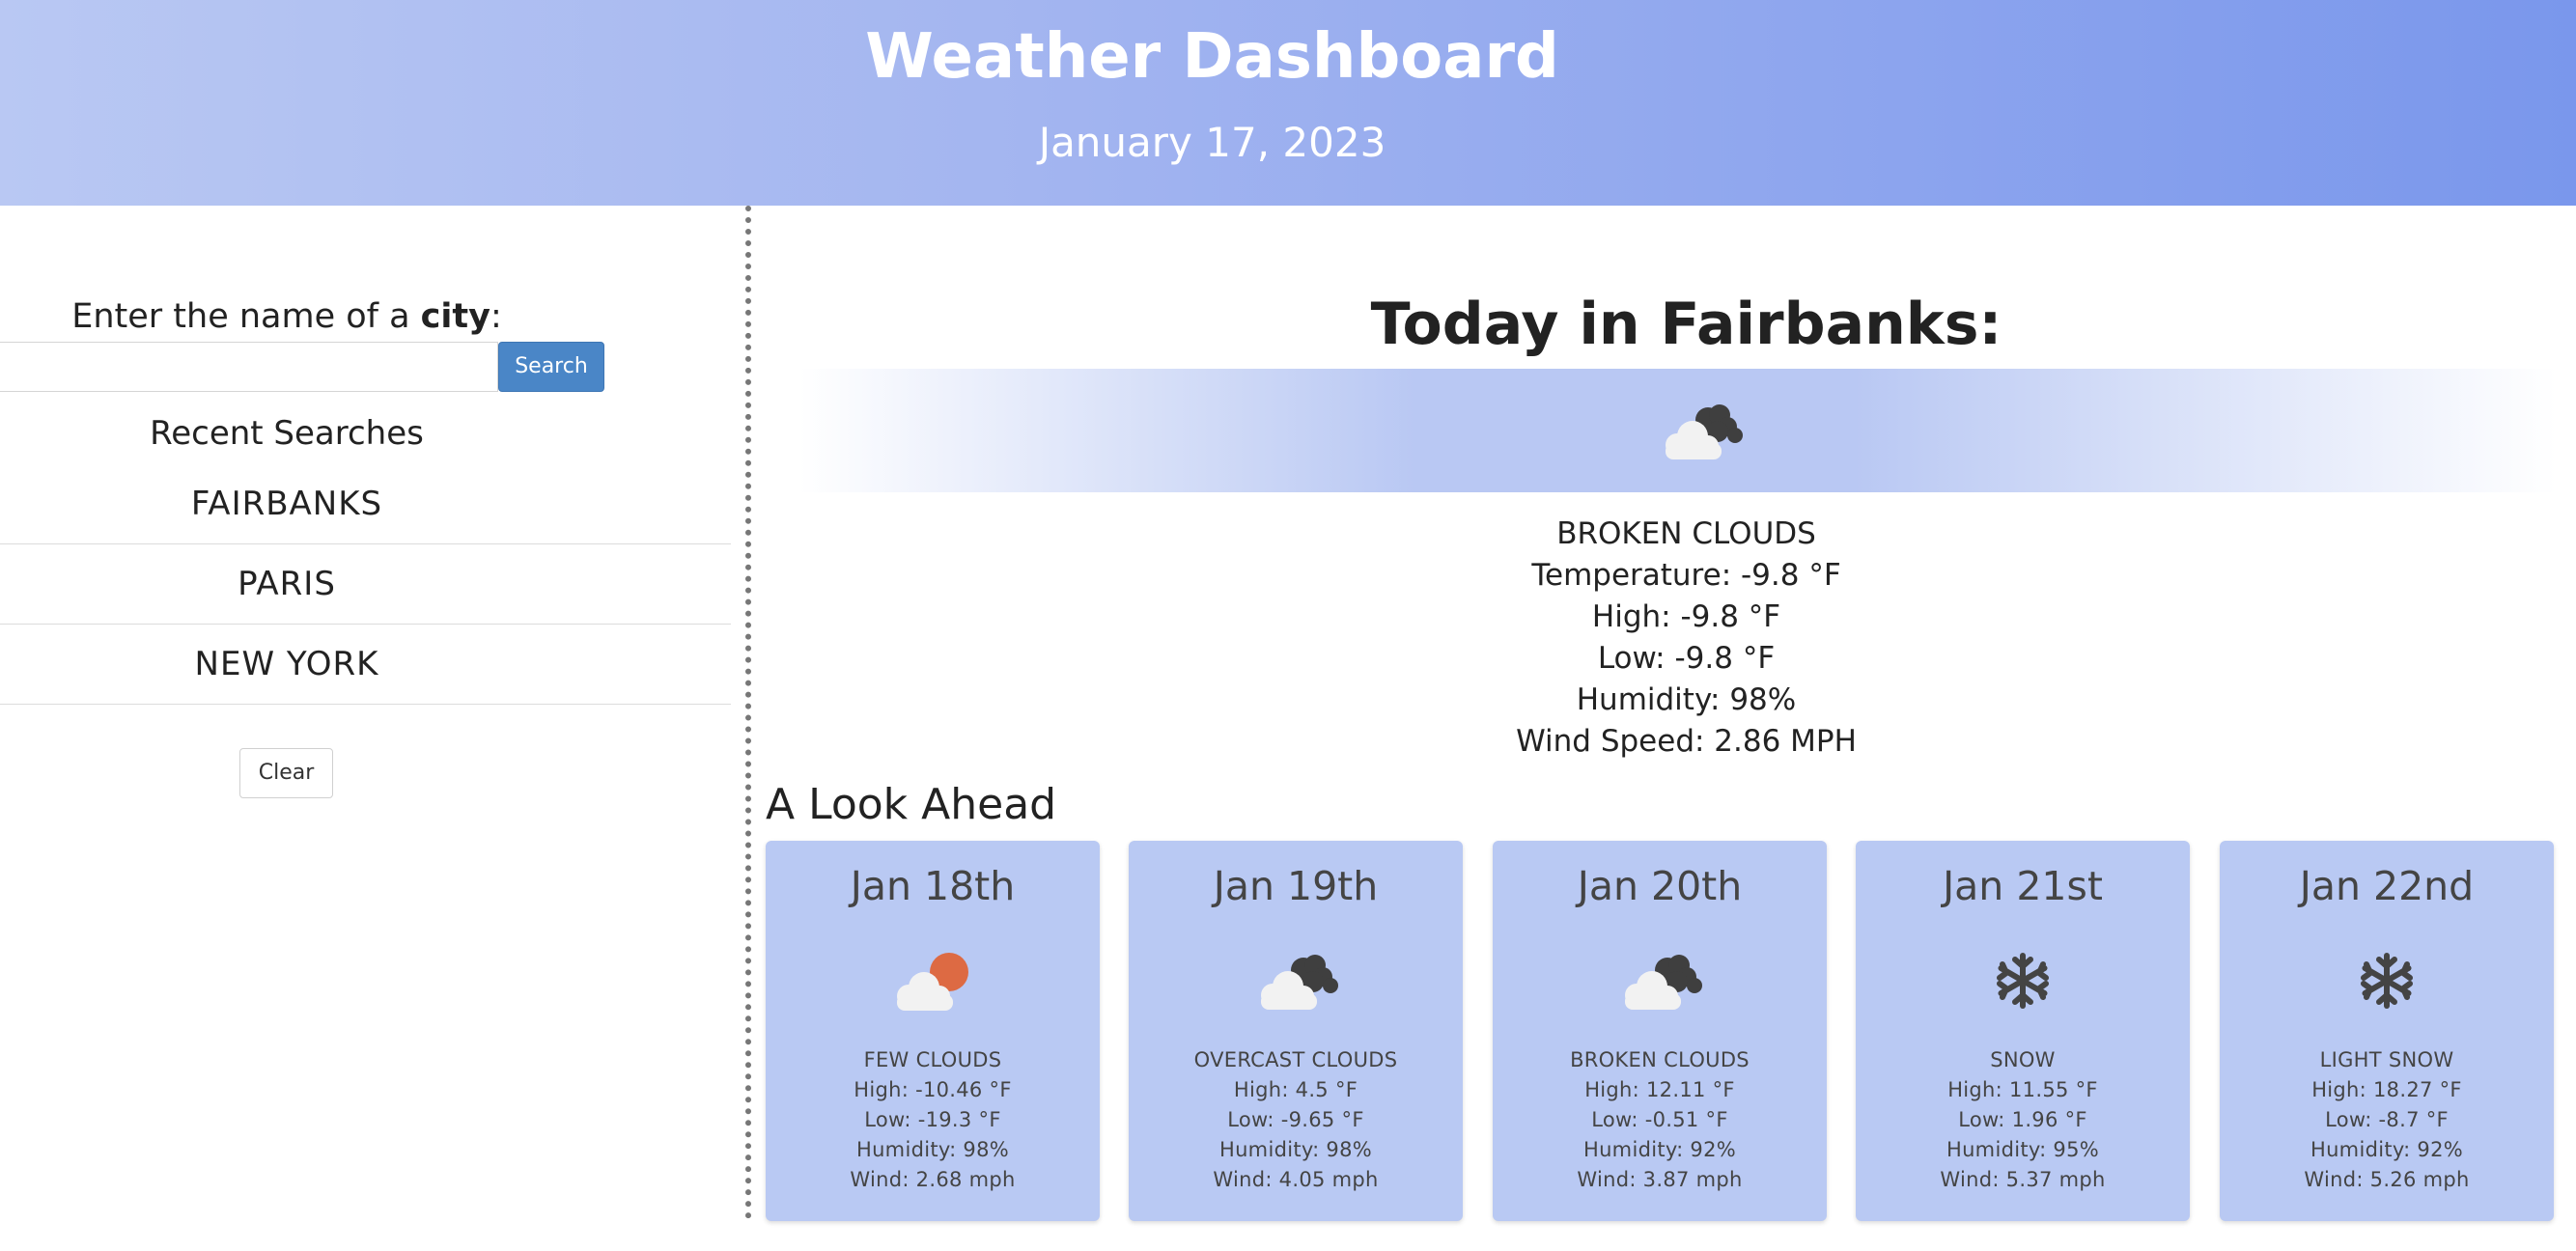  Describe the element at coordinates (286, 773) in the screenshot. I see `clear-button: Clear` at that location.